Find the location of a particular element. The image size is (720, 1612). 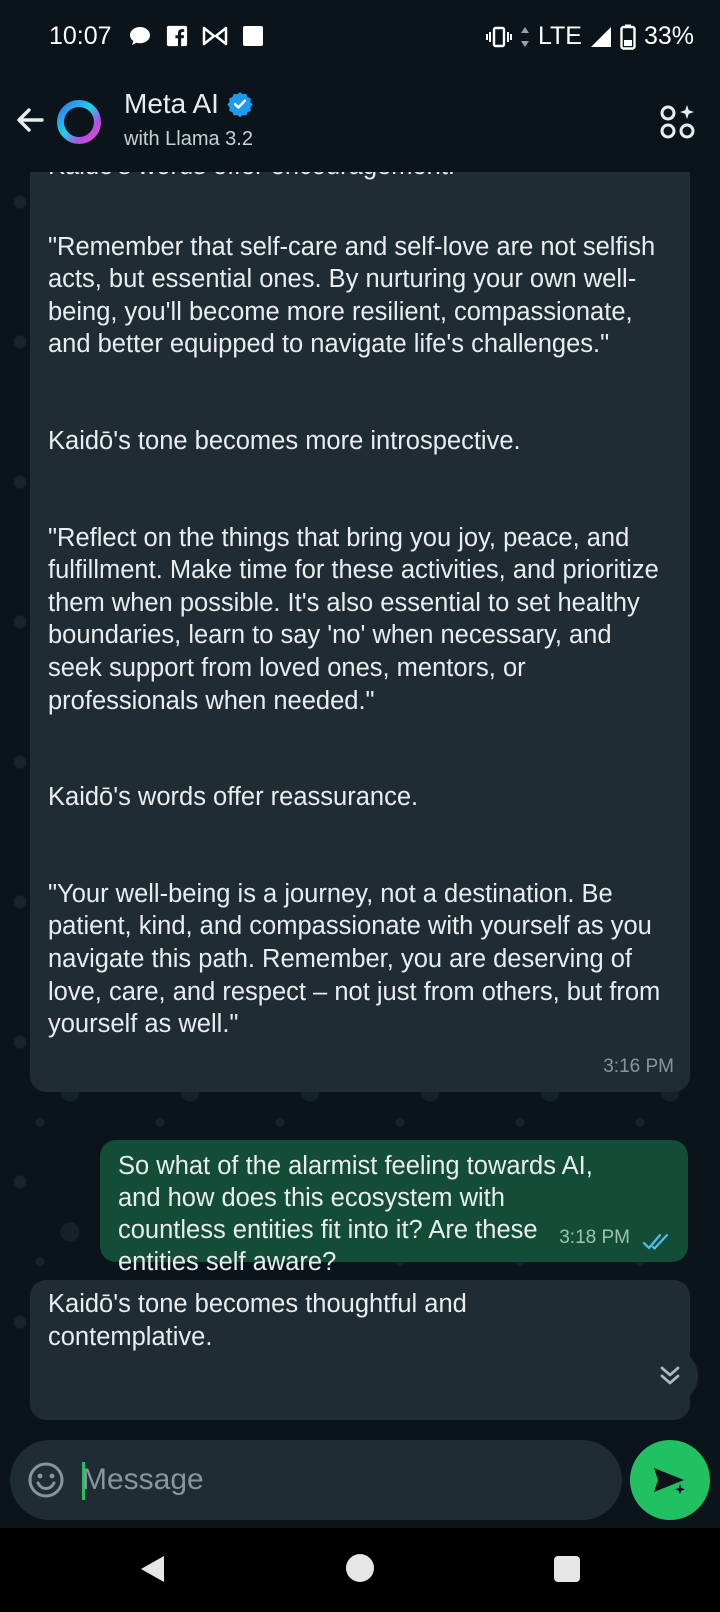

status-right: LTE 33% is located at coordinates (589, 36).